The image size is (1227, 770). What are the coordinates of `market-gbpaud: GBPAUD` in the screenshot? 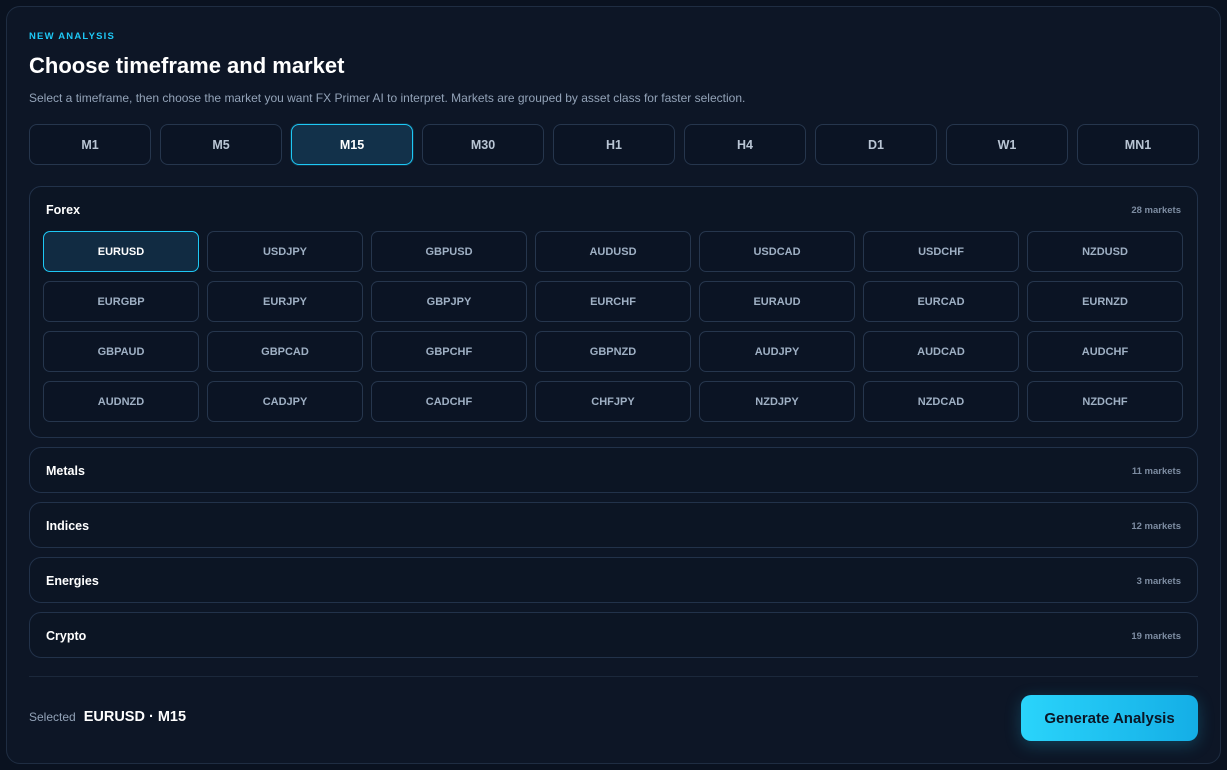 It's located at (121, 351).